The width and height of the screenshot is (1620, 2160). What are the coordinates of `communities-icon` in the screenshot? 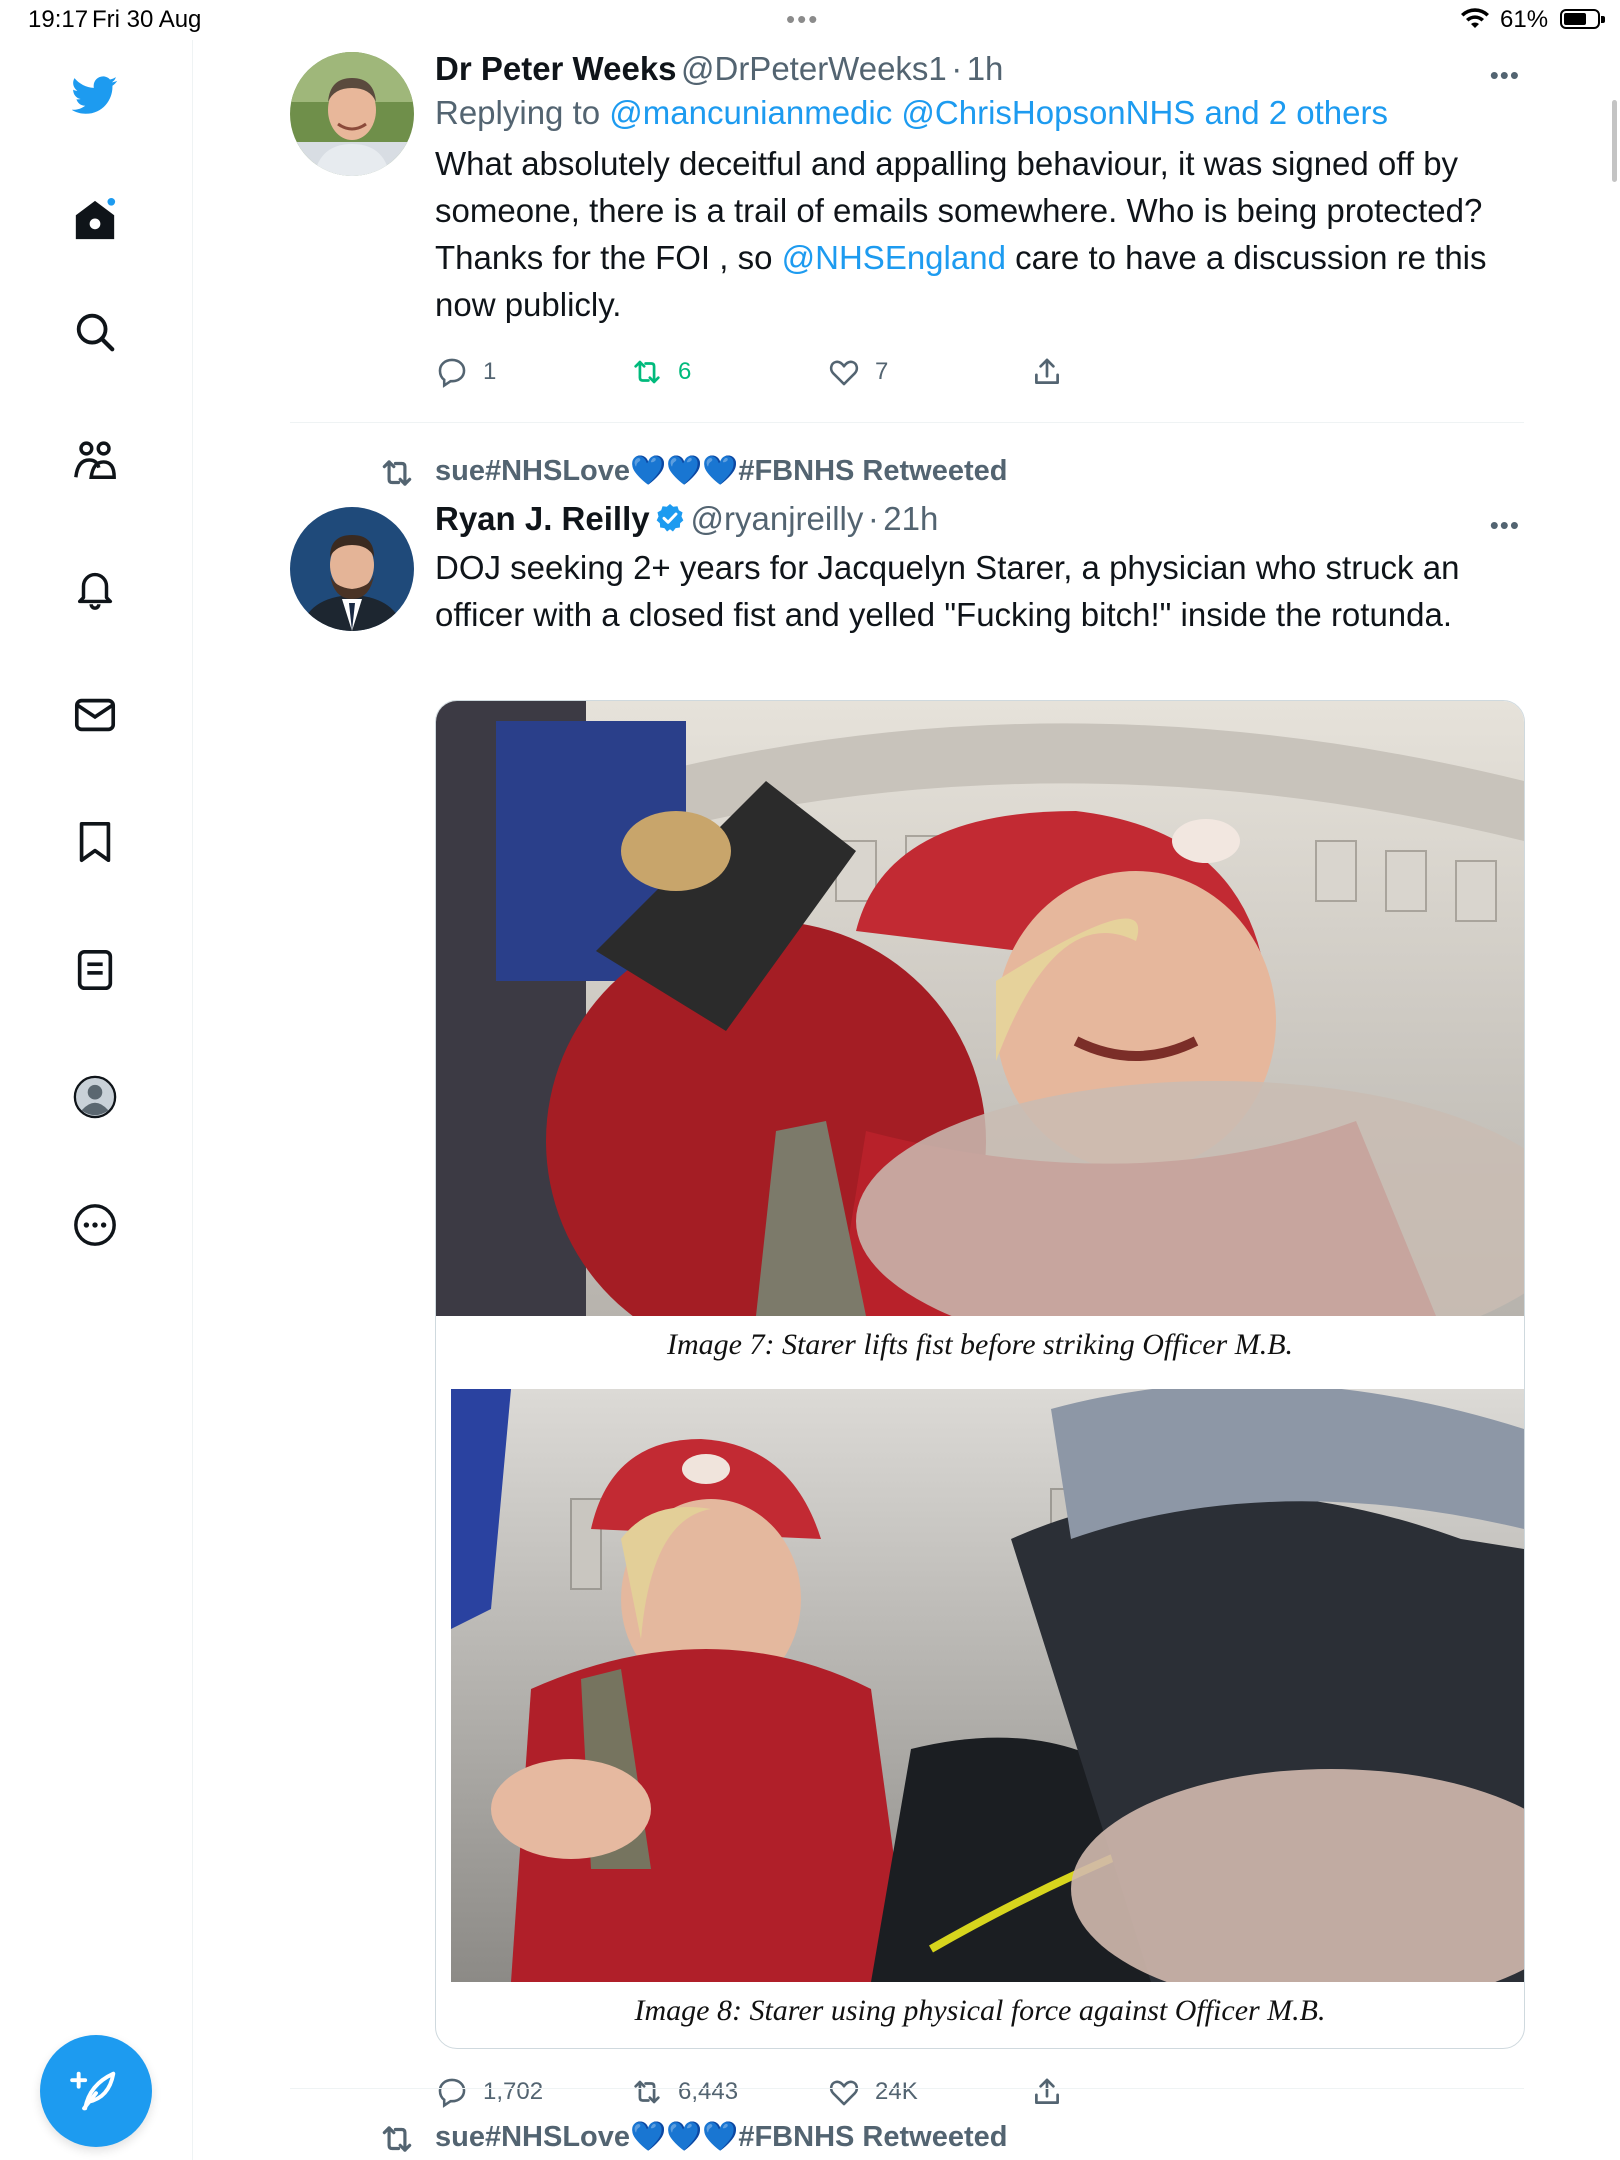 It's located at (95, 460).